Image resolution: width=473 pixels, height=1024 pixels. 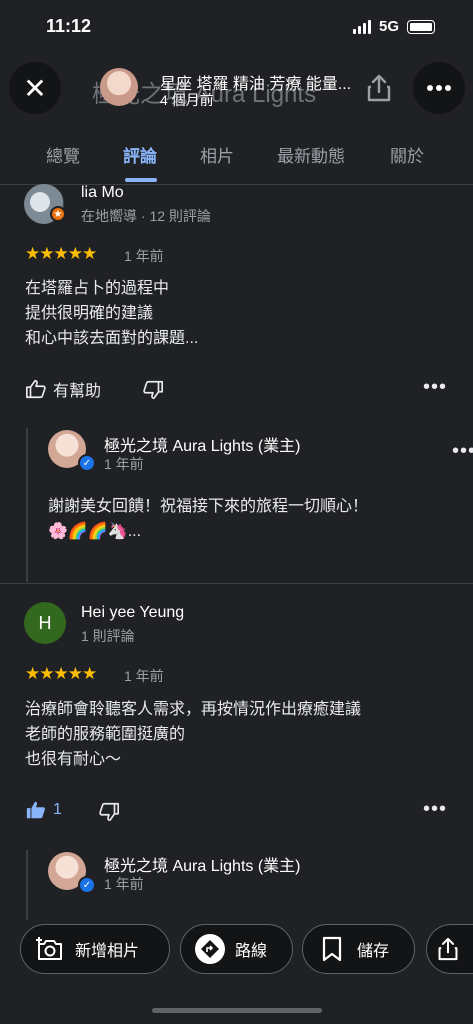 I want to click on helpful-count: 1, so click(x=57, y=809).